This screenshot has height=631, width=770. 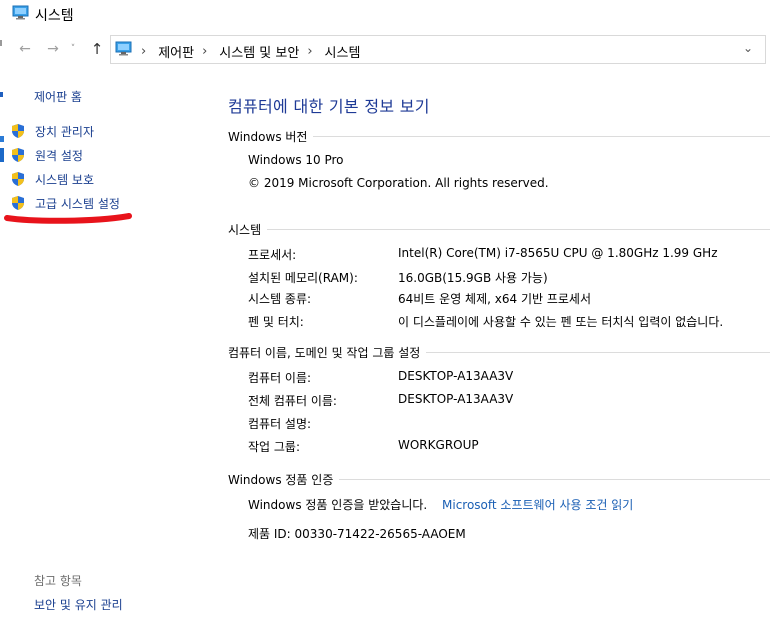 What do you see at coordinates (58, 96) in the screenshot?
I see `control-panel-home-link: 제어판 홈` at bounding box center [58, 96].